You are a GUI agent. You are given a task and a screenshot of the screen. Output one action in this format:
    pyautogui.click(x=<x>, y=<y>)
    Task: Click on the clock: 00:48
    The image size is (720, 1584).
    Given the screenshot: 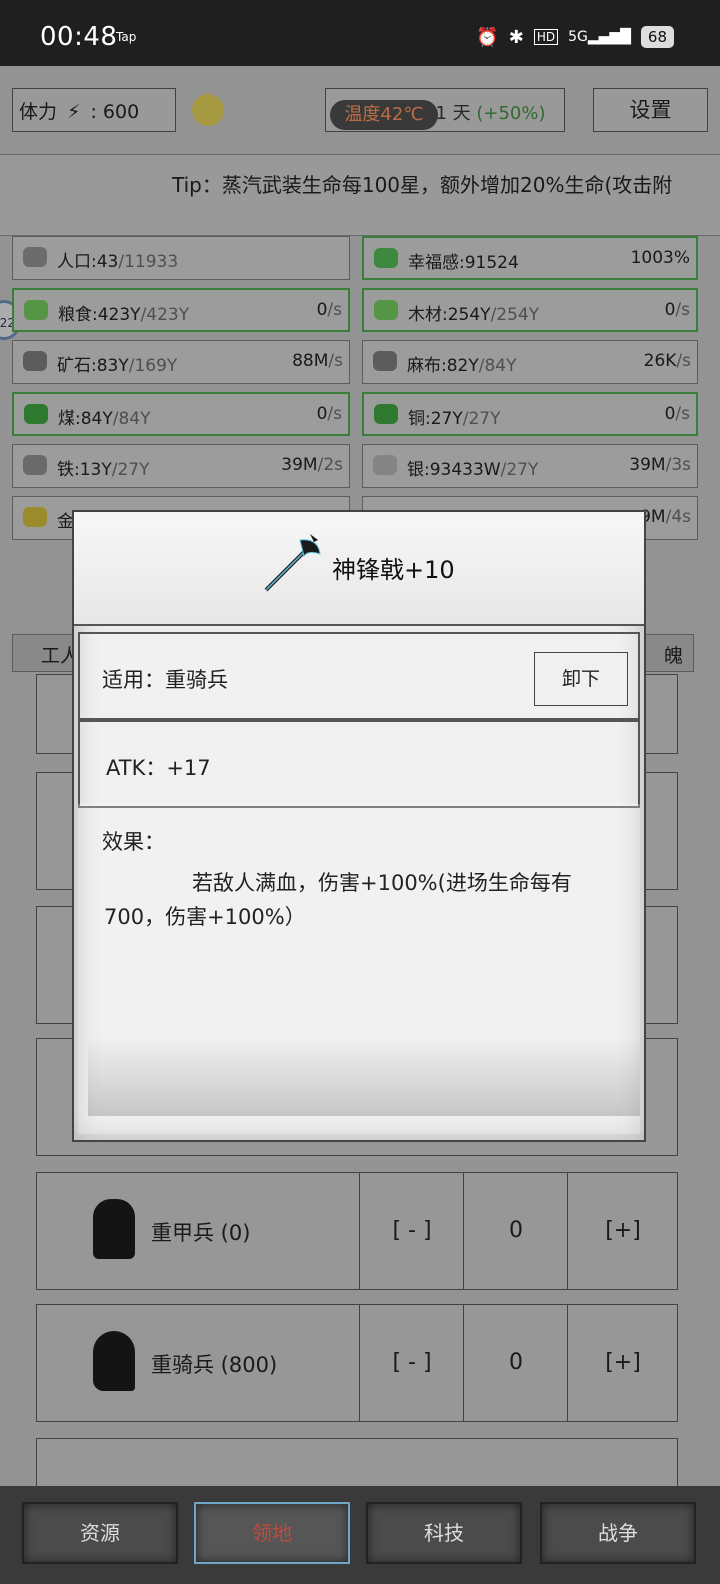 What is the action you would take?
    pyautogui.click(x=79, y=37)
    